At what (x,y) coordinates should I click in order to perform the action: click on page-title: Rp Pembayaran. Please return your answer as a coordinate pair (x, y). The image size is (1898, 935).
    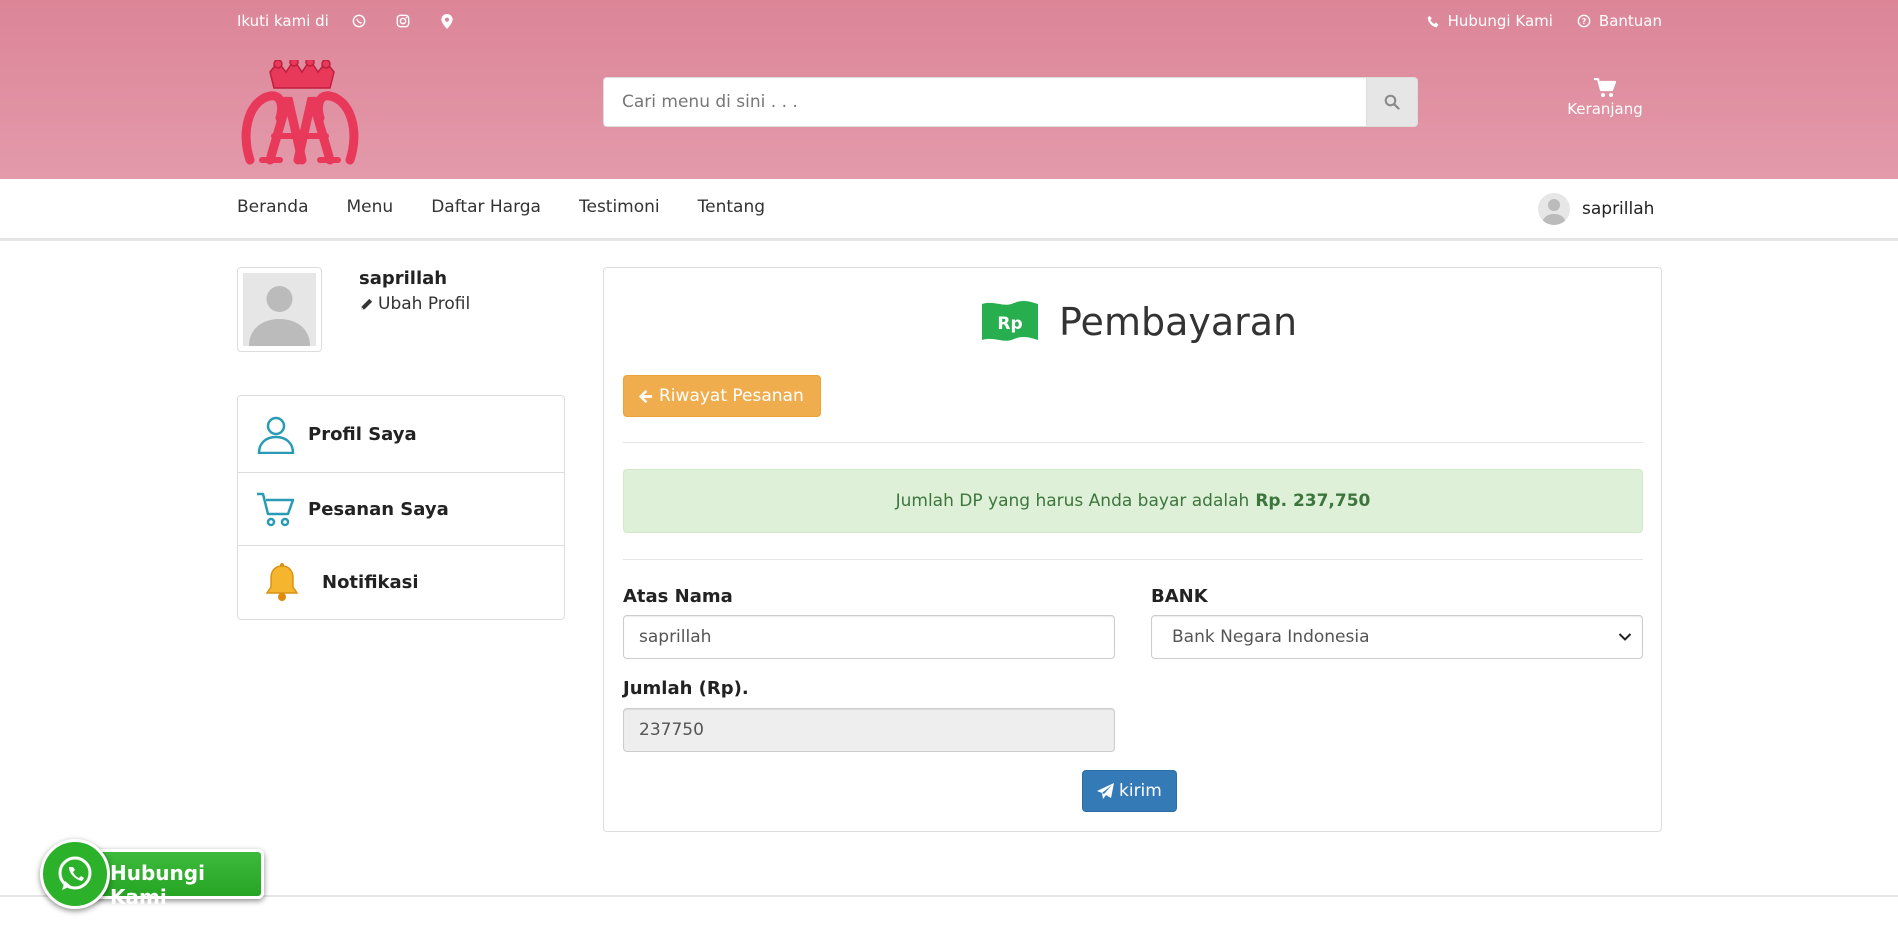
    Looking at the image, I should click on (1138, 322).